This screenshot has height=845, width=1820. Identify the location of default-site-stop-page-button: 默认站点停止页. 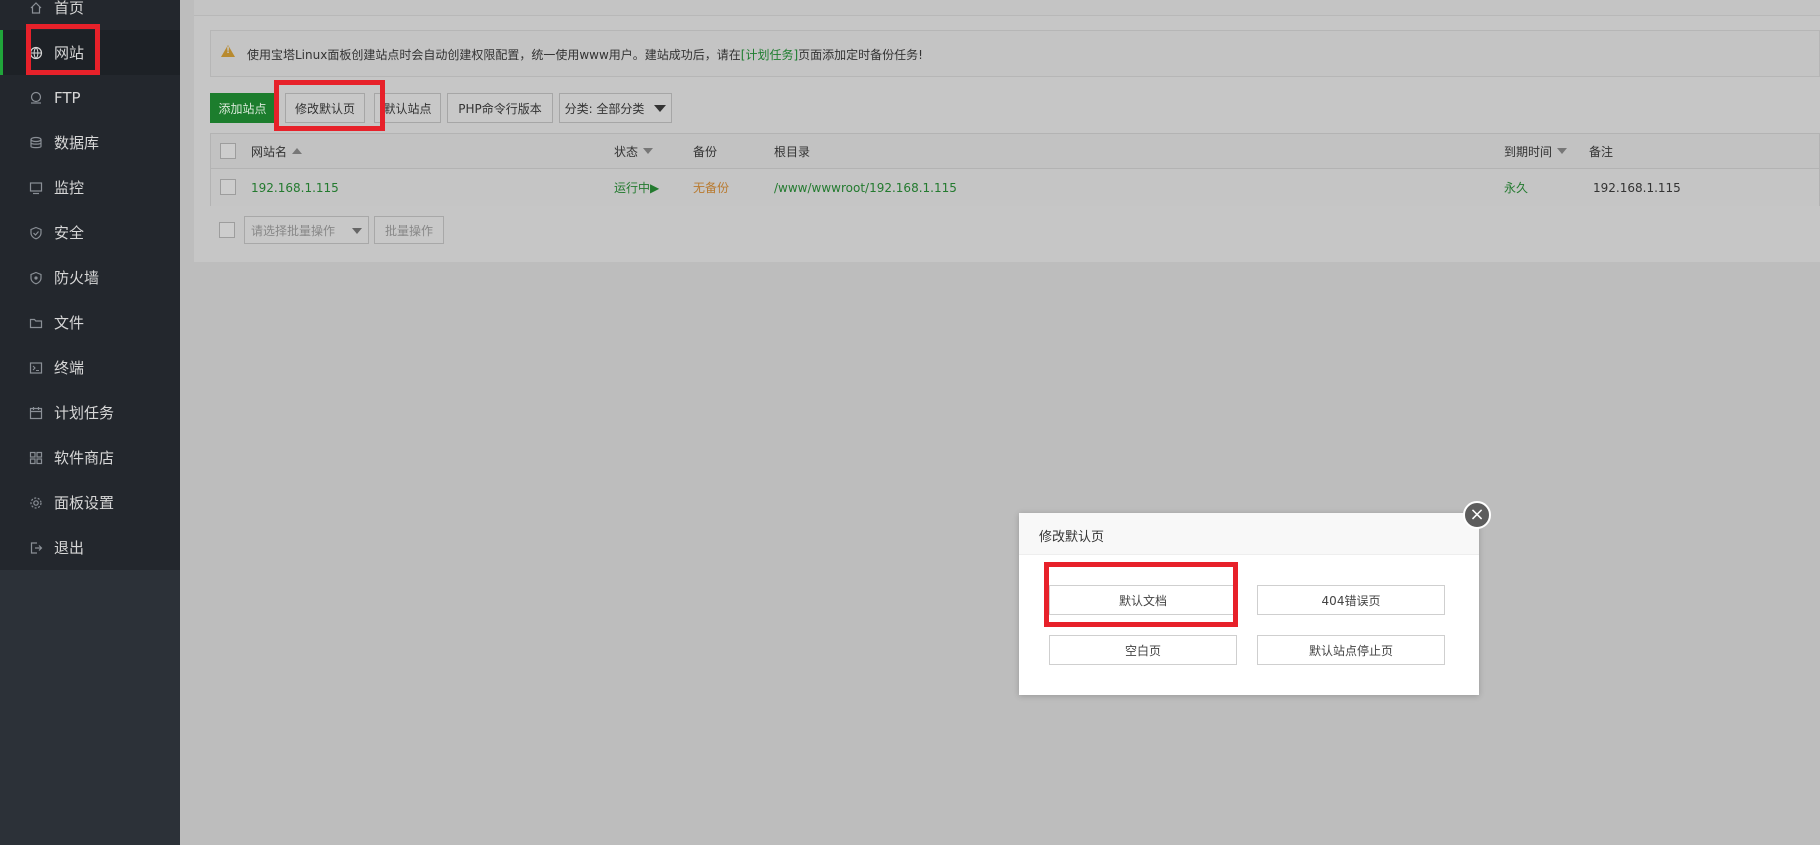
(1351, 650).